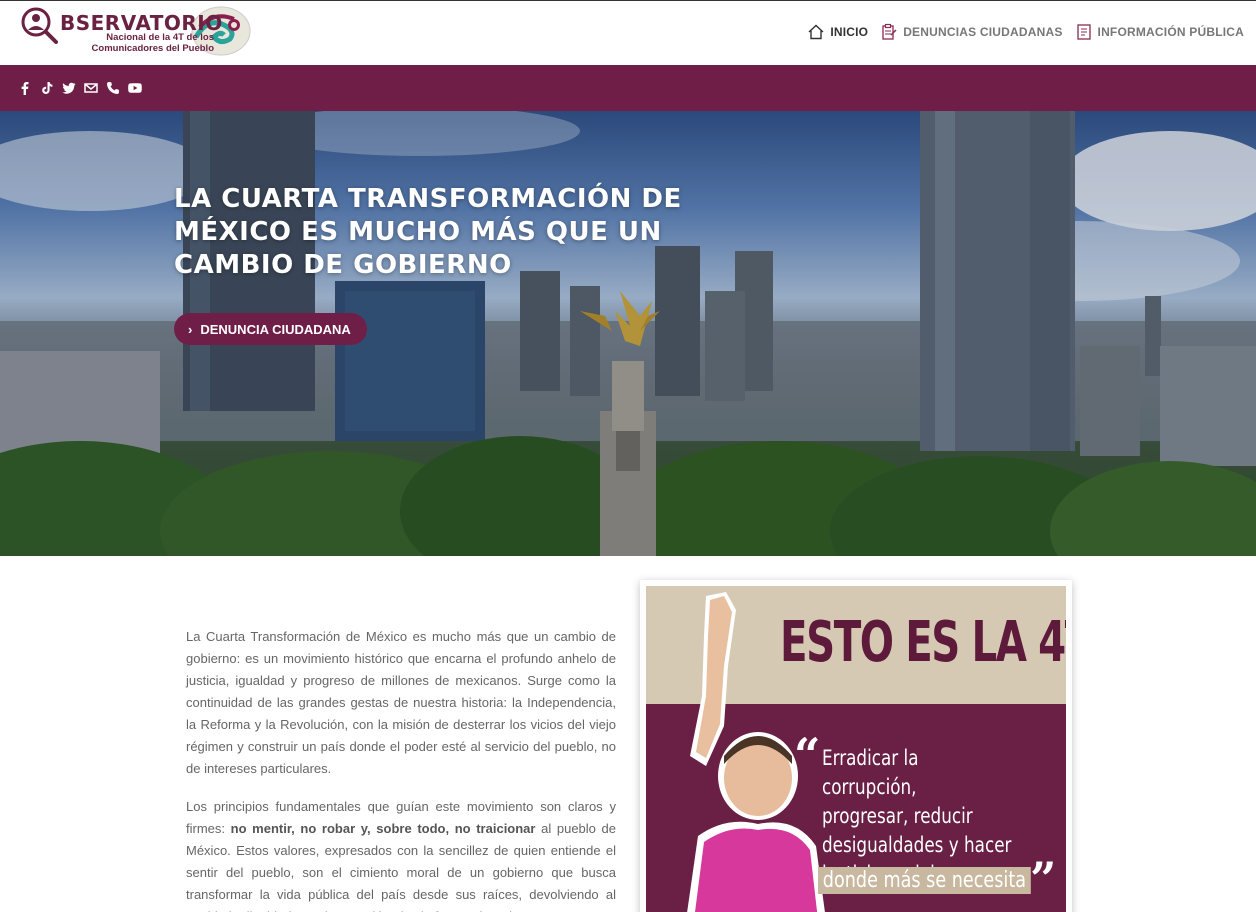 Image resolution: width=1256 pixels, height=912 pixels. I want to click on tiktok-link, so click(47, 88).